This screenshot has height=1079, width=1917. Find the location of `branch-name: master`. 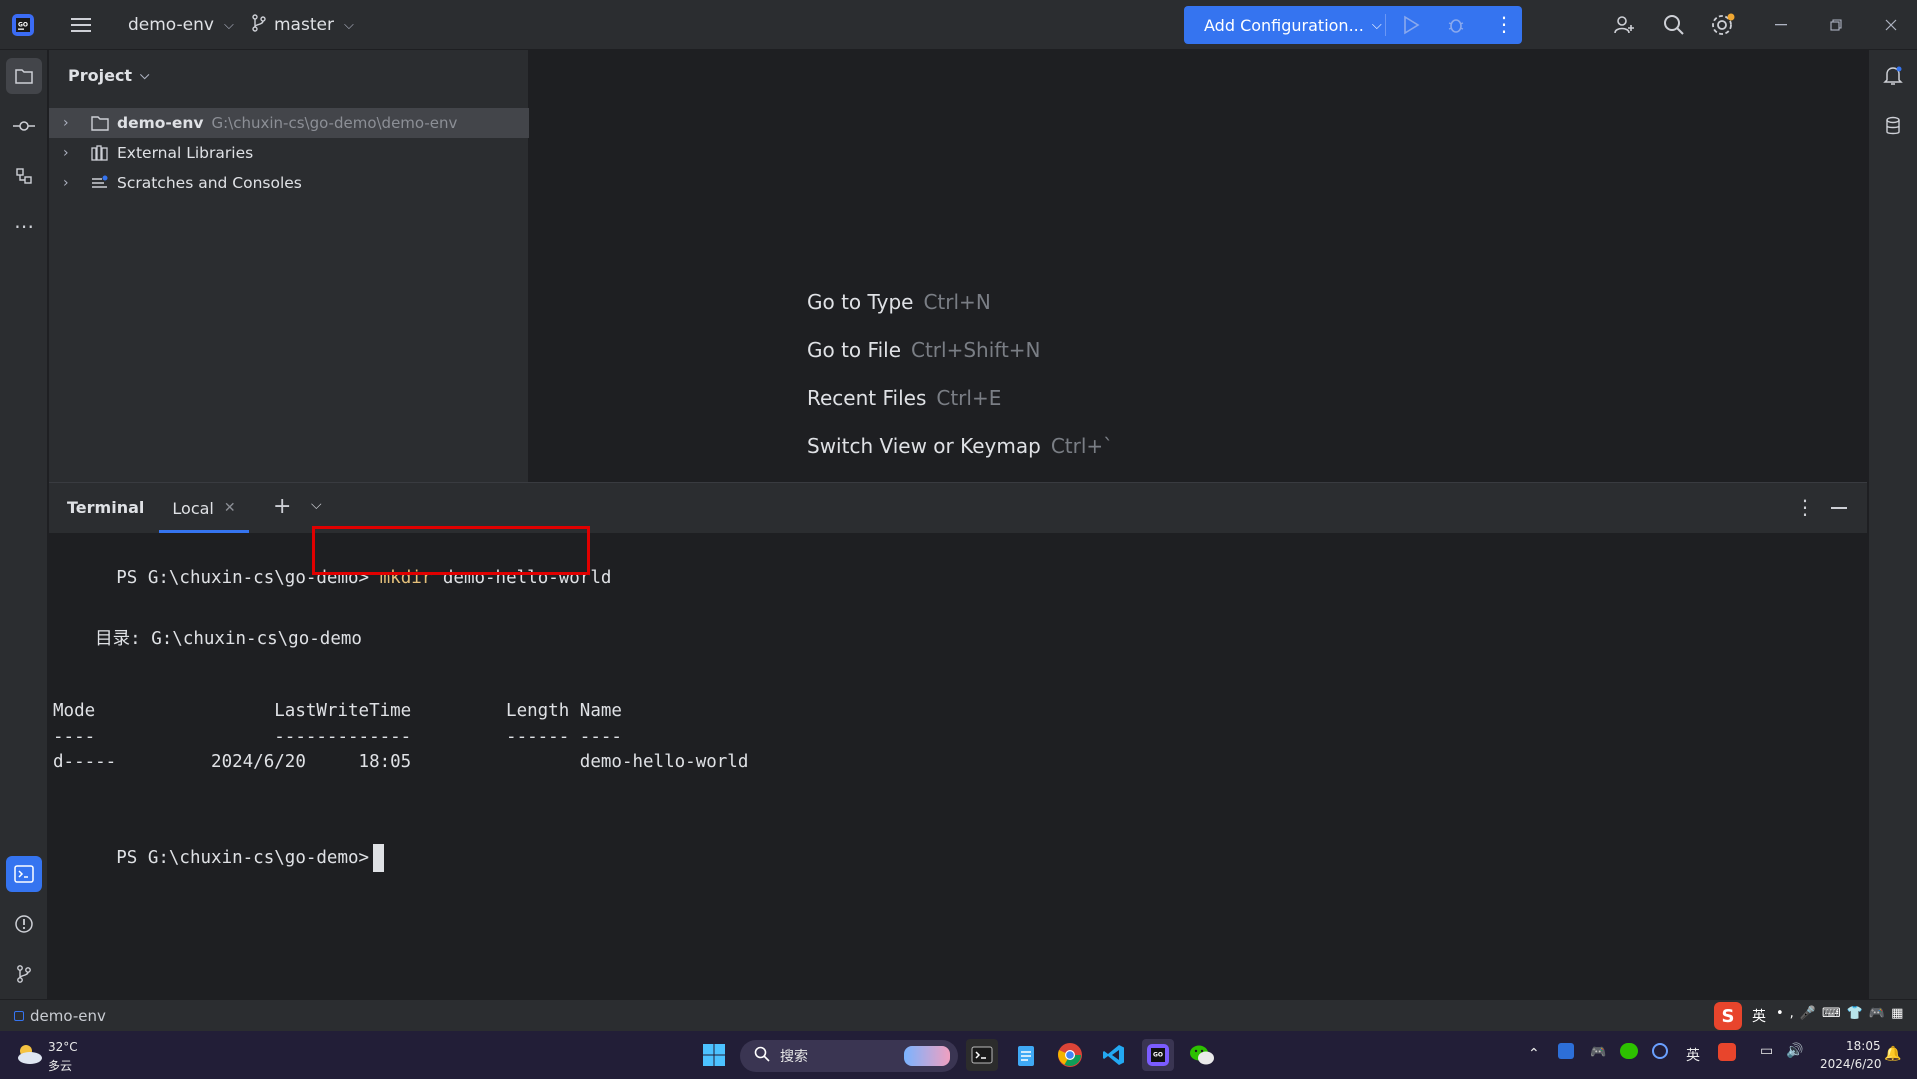

branch-name: master is located at coordinates (304, 25).